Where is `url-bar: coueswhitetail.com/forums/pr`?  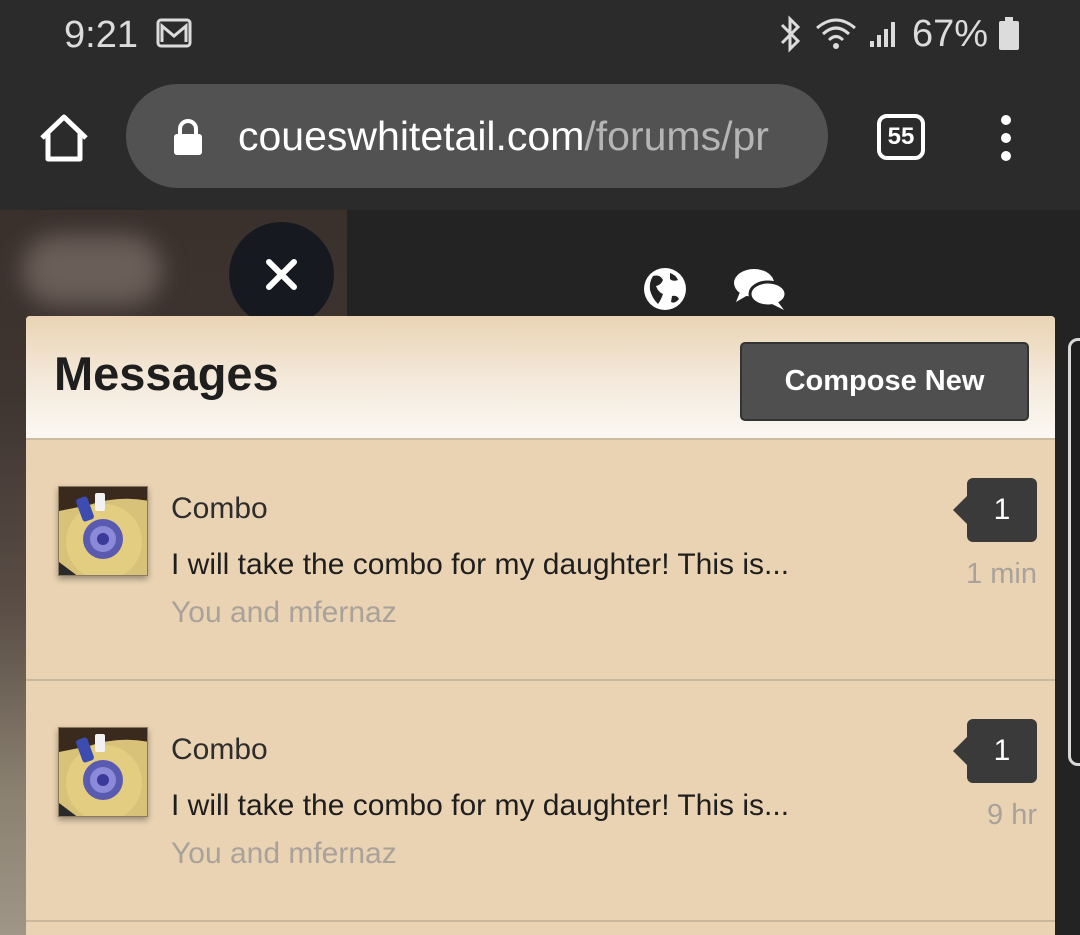
url-bar: coueswhitetail.com/forums/pr is located at coordinates (477, 136).